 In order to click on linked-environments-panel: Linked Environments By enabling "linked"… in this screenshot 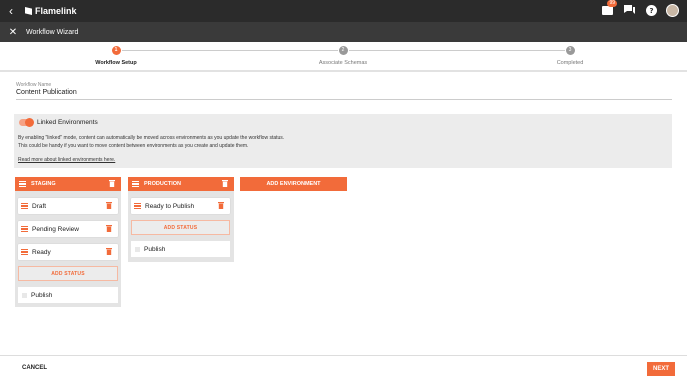, I will do `click(343, 141)`.